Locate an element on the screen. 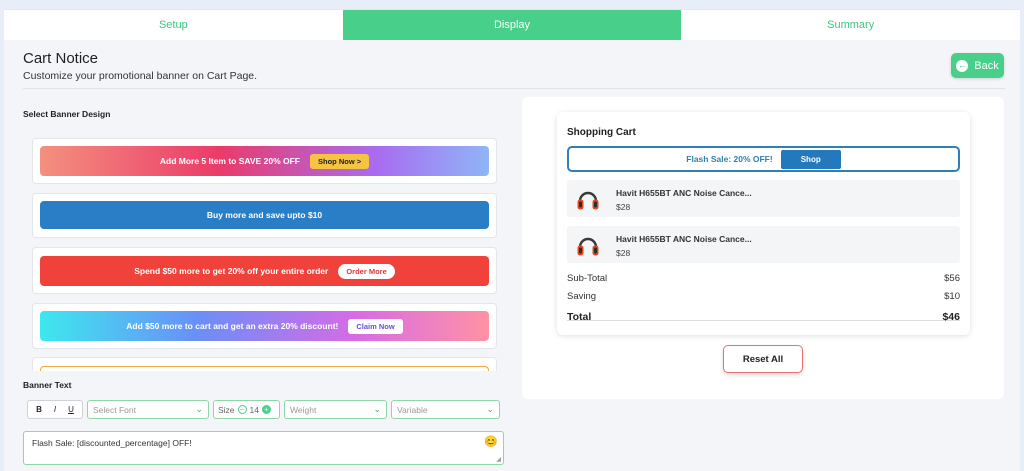 This screenshot has width=1024, height=471. total-value: $46 is located at coordinates (951, 317).